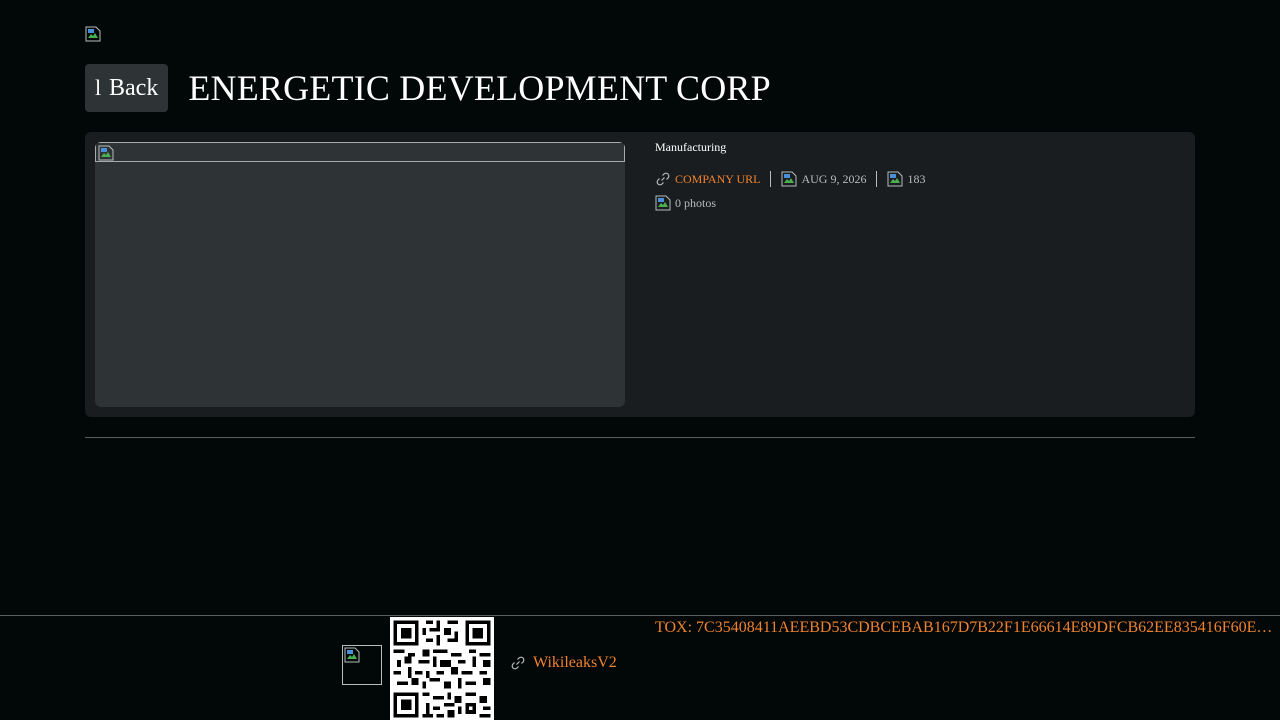 The width and height of the screenshot is (1280, 720). I want to click on eye-icon, so click(895, 179).